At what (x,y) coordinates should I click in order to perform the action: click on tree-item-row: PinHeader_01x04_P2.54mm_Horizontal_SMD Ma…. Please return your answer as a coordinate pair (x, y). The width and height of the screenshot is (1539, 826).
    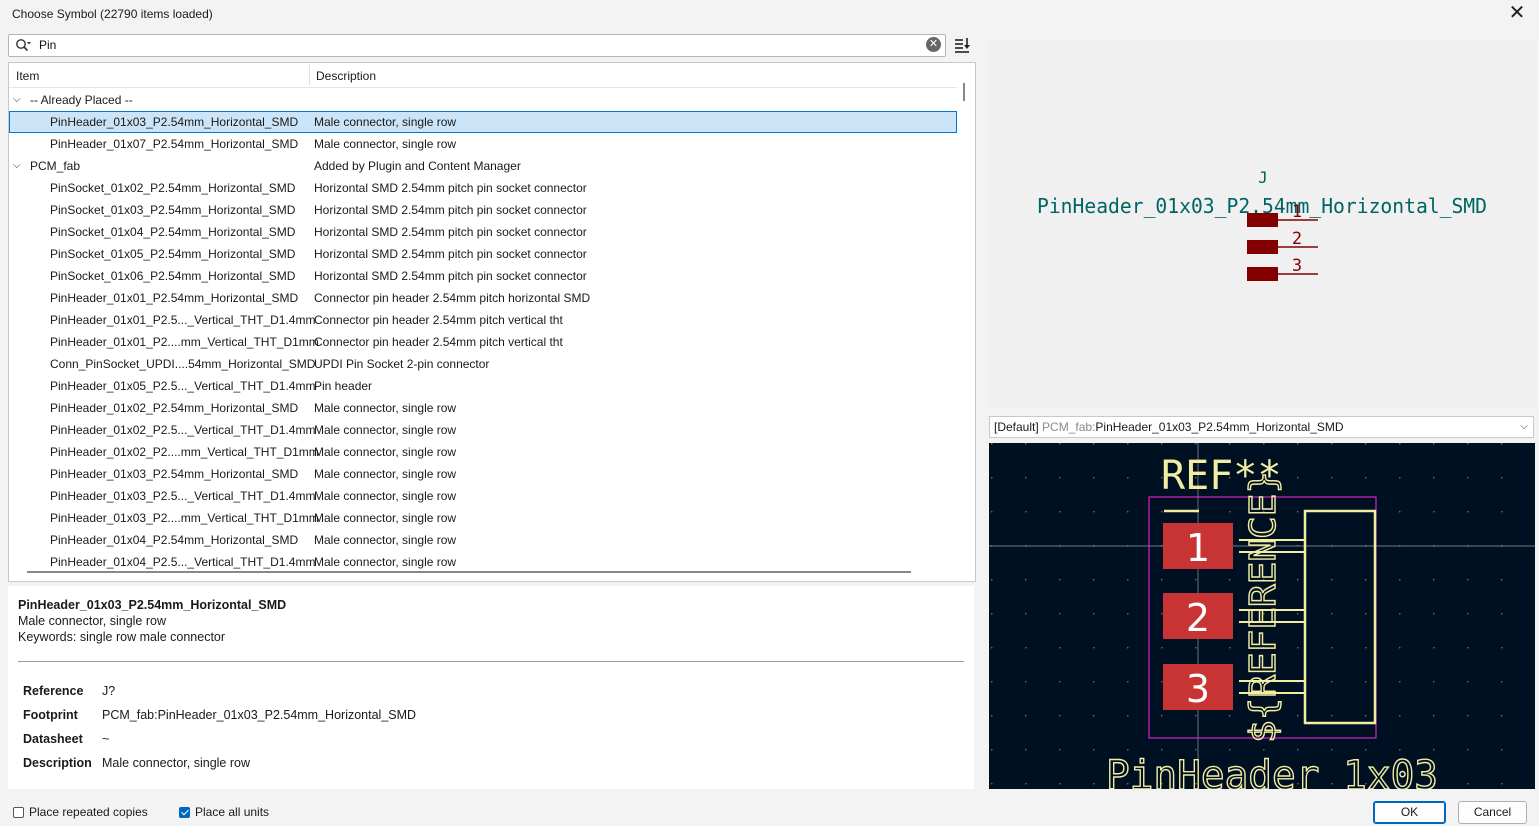
    Looking at the image, I should click on (483, 540).